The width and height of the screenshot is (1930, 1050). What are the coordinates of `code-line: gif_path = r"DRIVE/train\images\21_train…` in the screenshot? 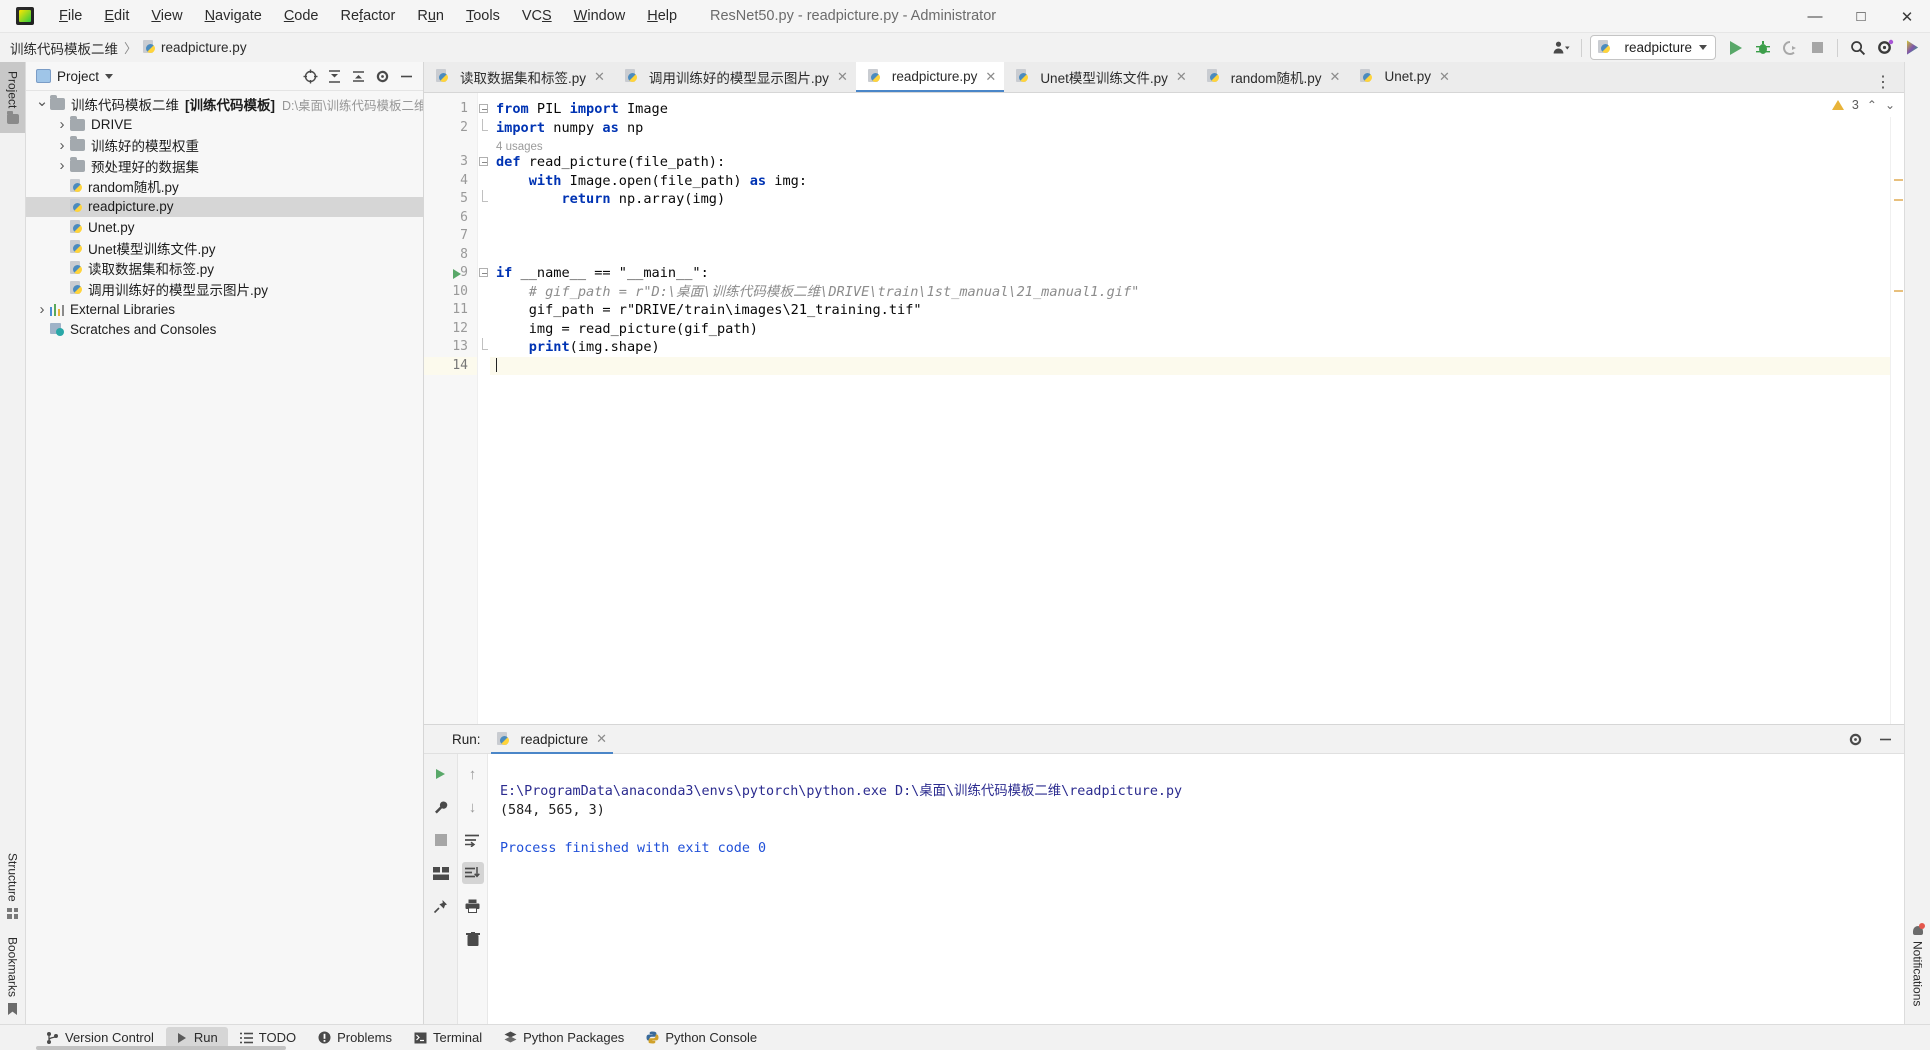 It's located at (1190, 310).